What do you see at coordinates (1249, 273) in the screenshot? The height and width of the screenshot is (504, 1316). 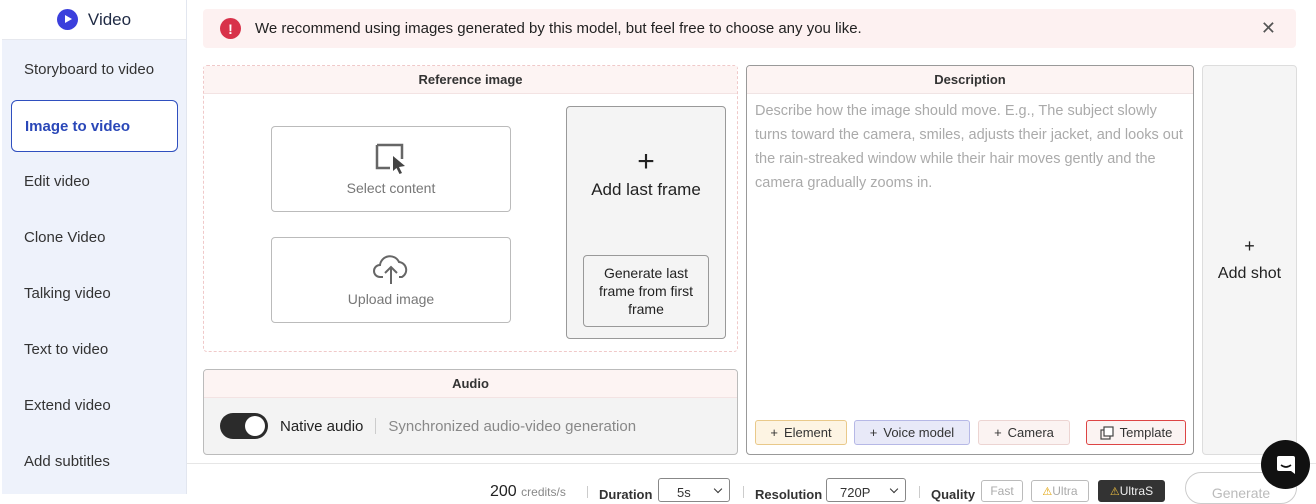 I see `add-shot-label: Add shot` at bounding box center [1249, 273].